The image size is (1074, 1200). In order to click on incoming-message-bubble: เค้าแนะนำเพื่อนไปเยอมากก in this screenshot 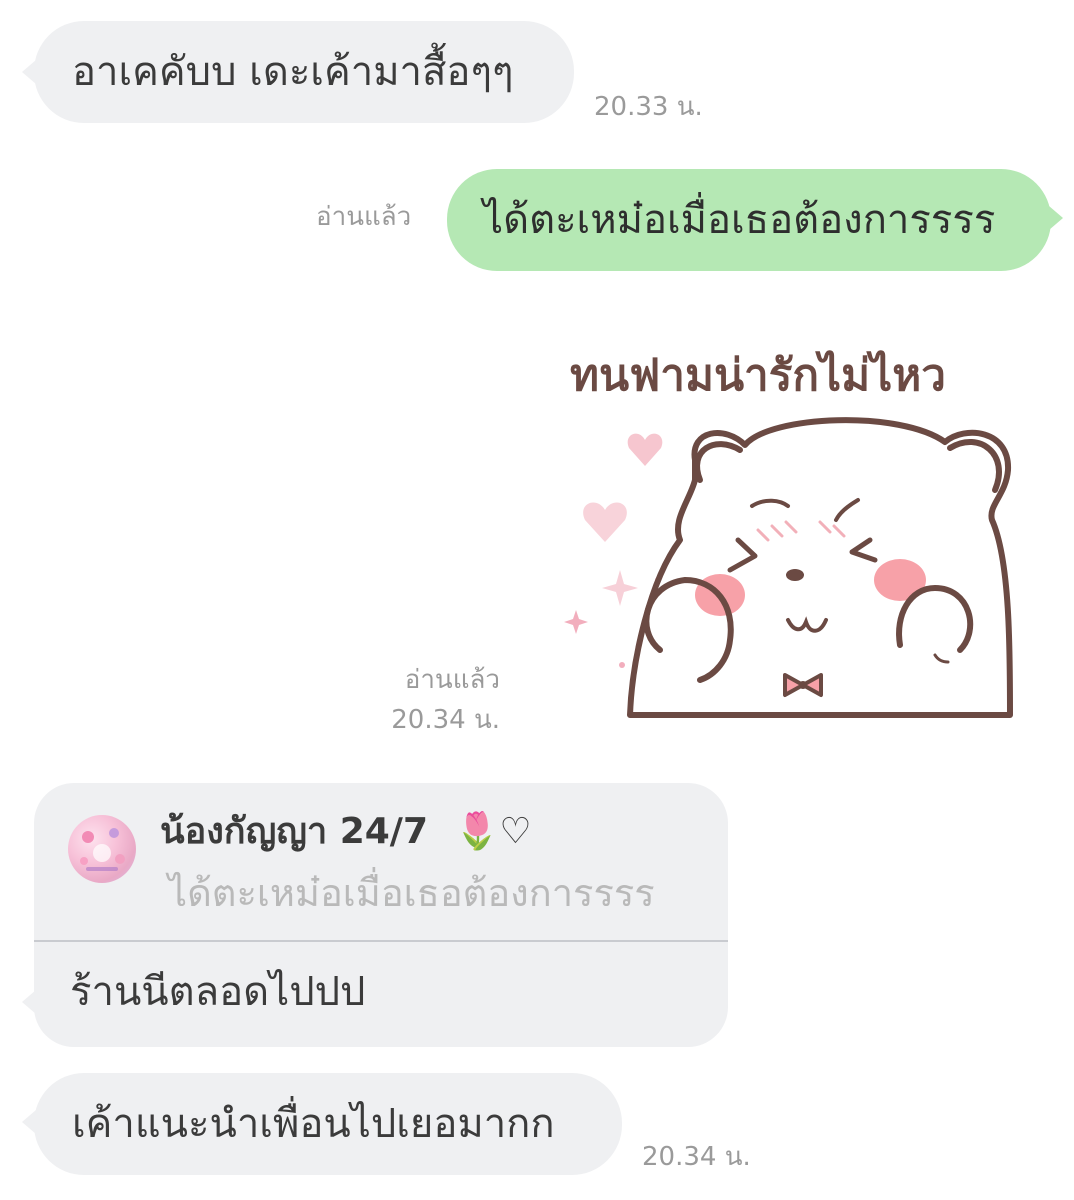, I will do `click(328, 1124)`.